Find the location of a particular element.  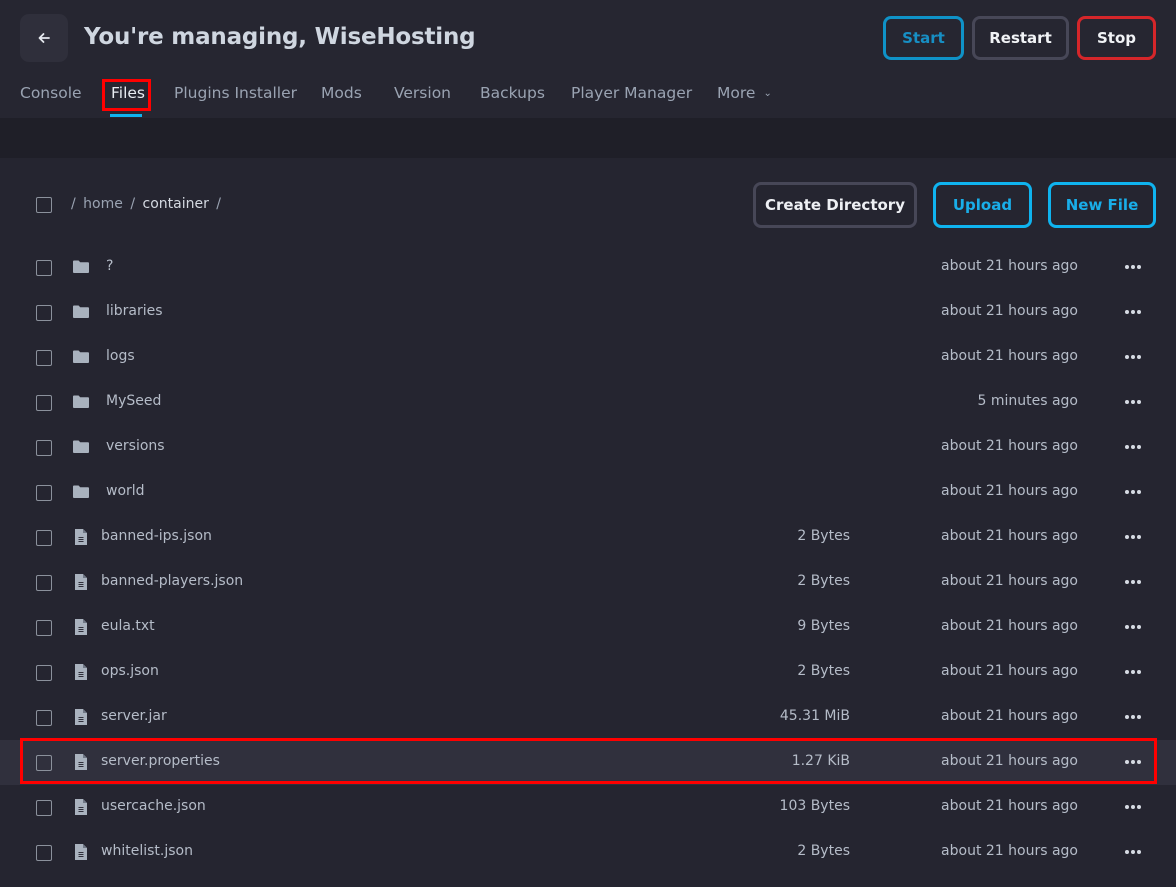

file-row: eula.txt 9 Bytes about 21 hours ago is located at coordinates (588, 627).